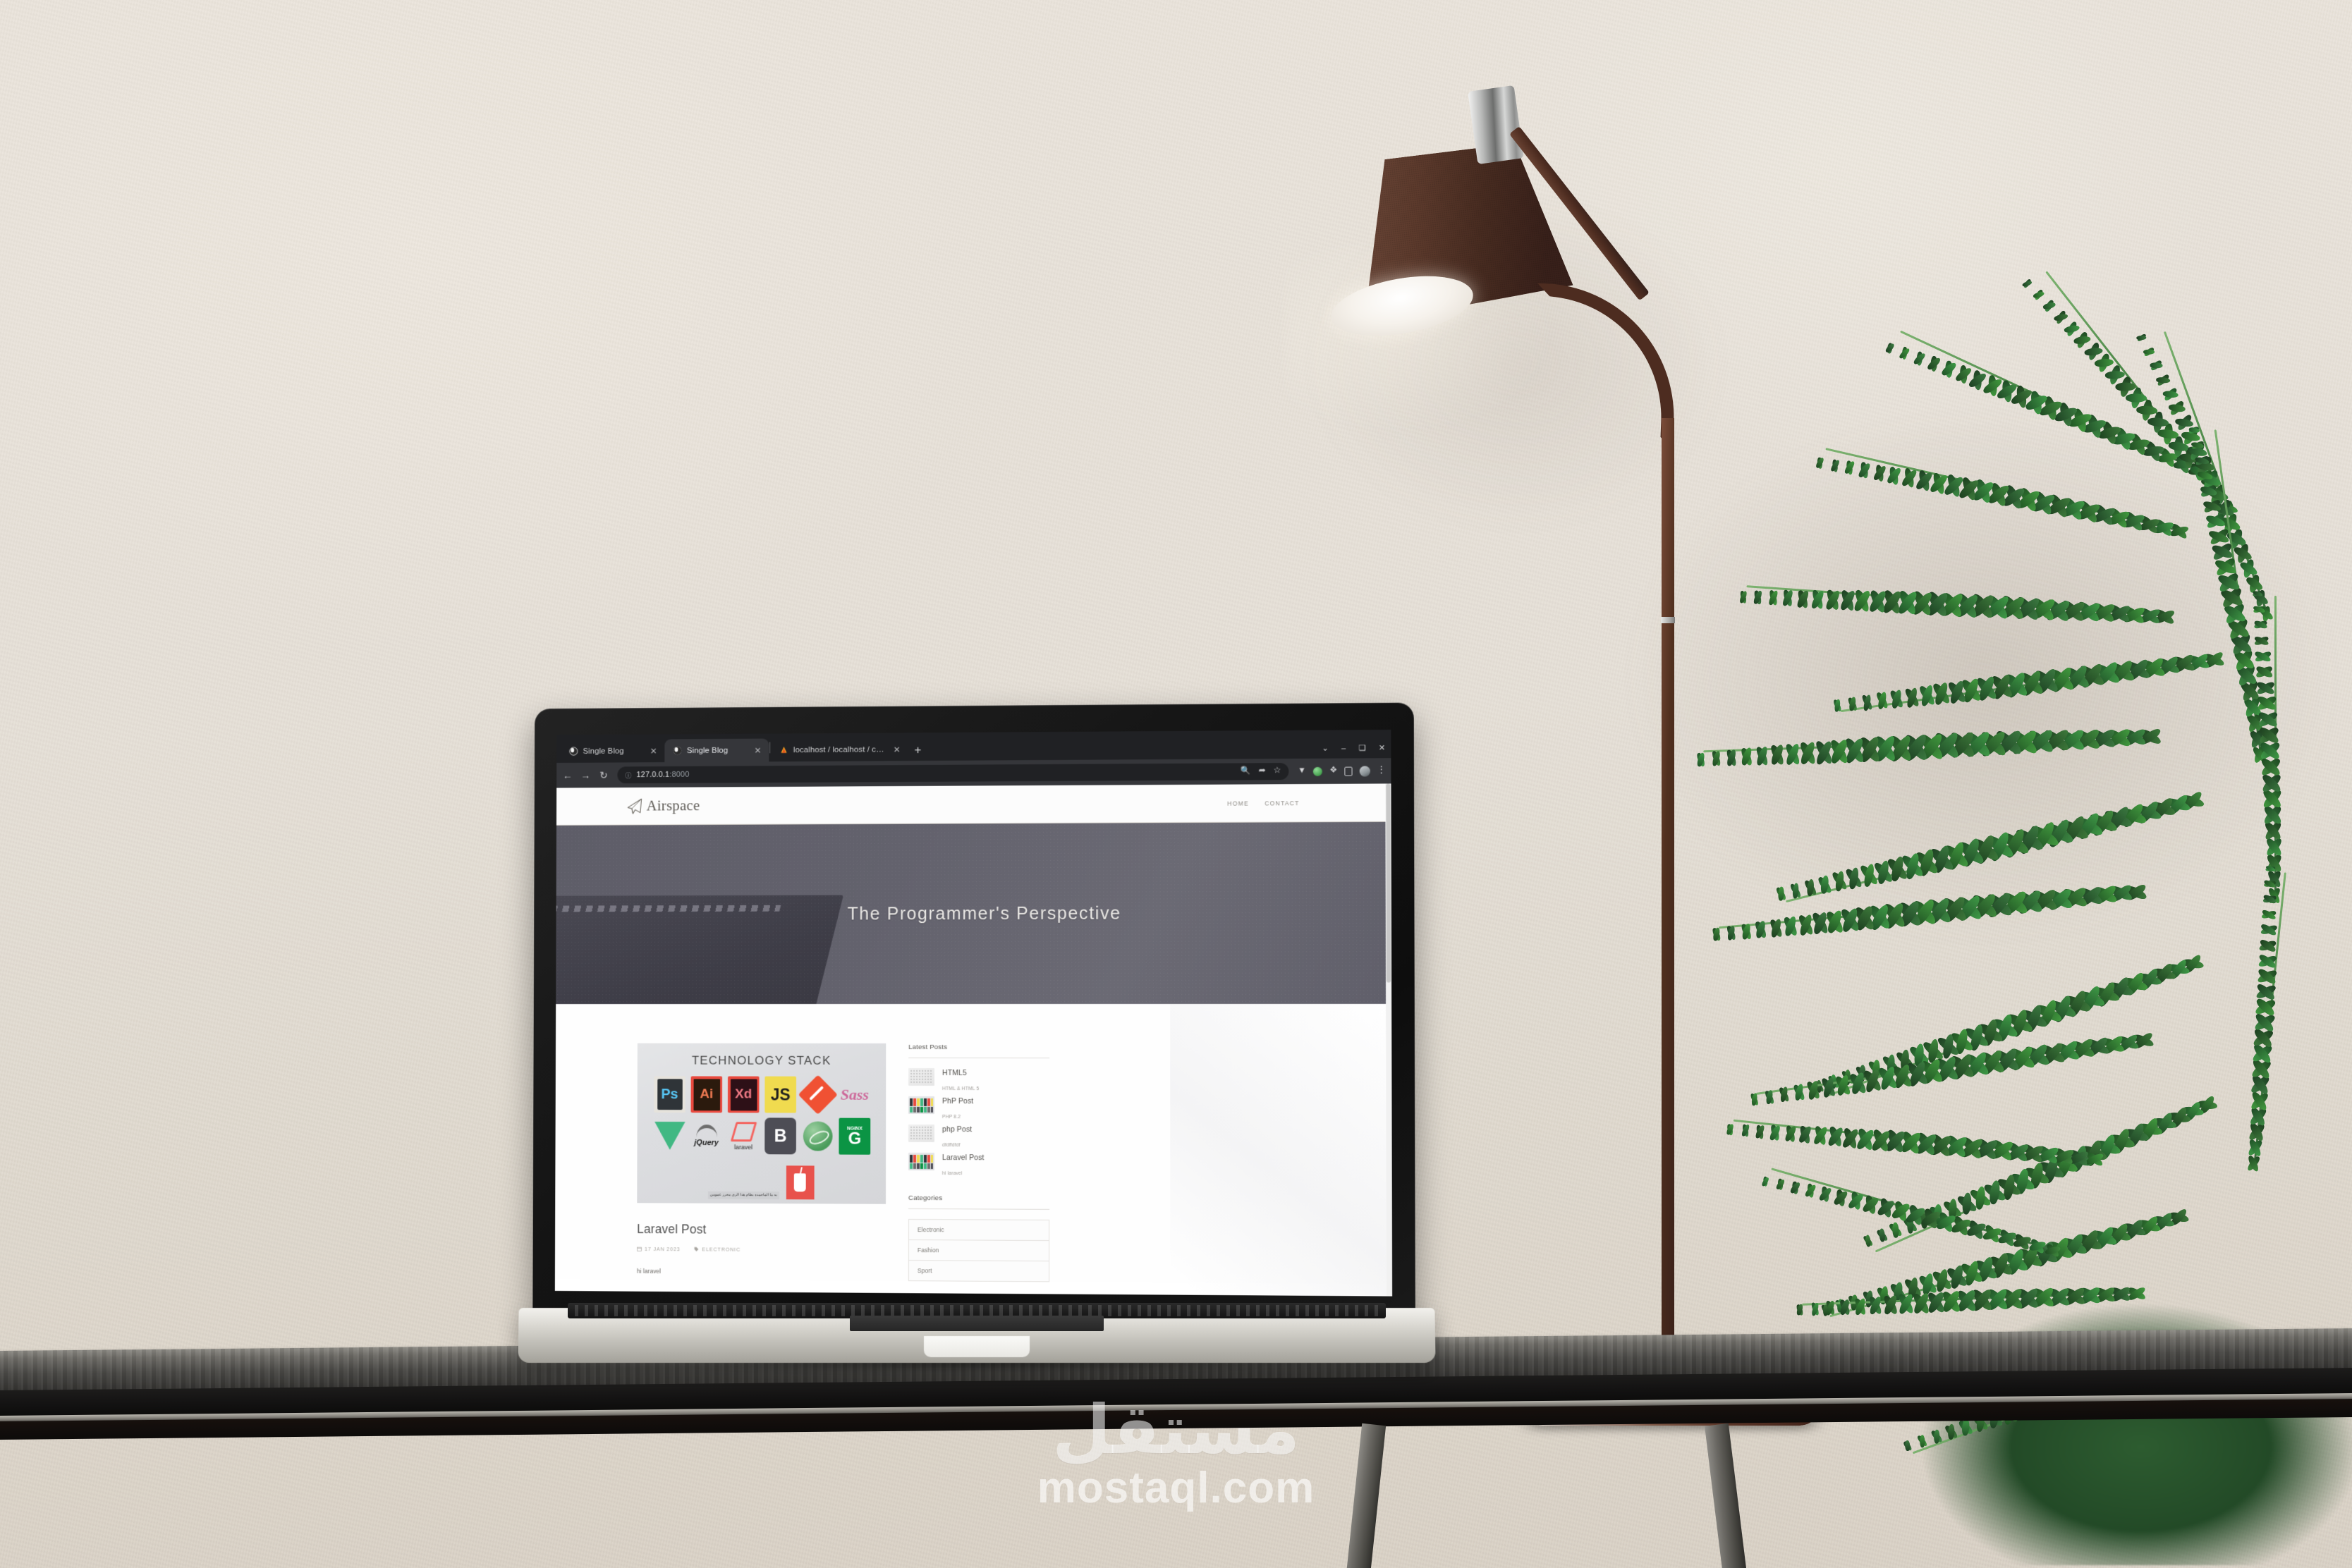 The height and width of the screenshot is (1568, 2352). What do you see at coordinates (567, 775) in the screenshot?
I see `back-icon: ←` at bounding box center [567, 775].